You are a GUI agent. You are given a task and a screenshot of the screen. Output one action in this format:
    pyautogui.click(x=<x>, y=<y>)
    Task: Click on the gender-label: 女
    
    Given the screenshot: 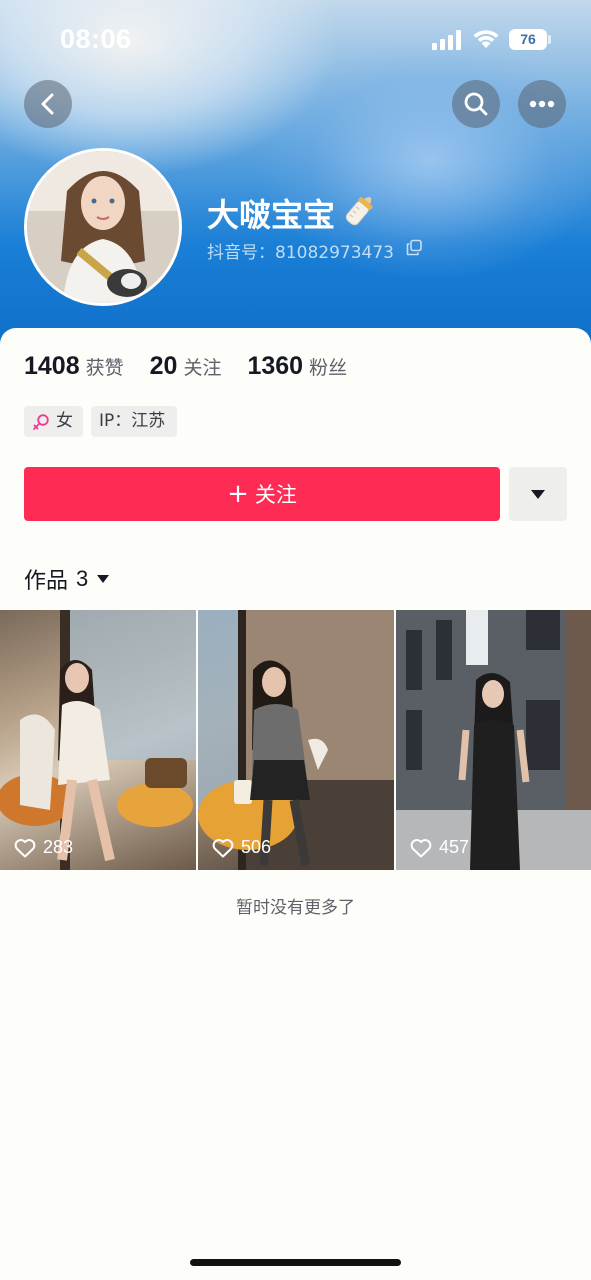 What is the action you would take?
    pyautogui.click(x=64, y=421)
    